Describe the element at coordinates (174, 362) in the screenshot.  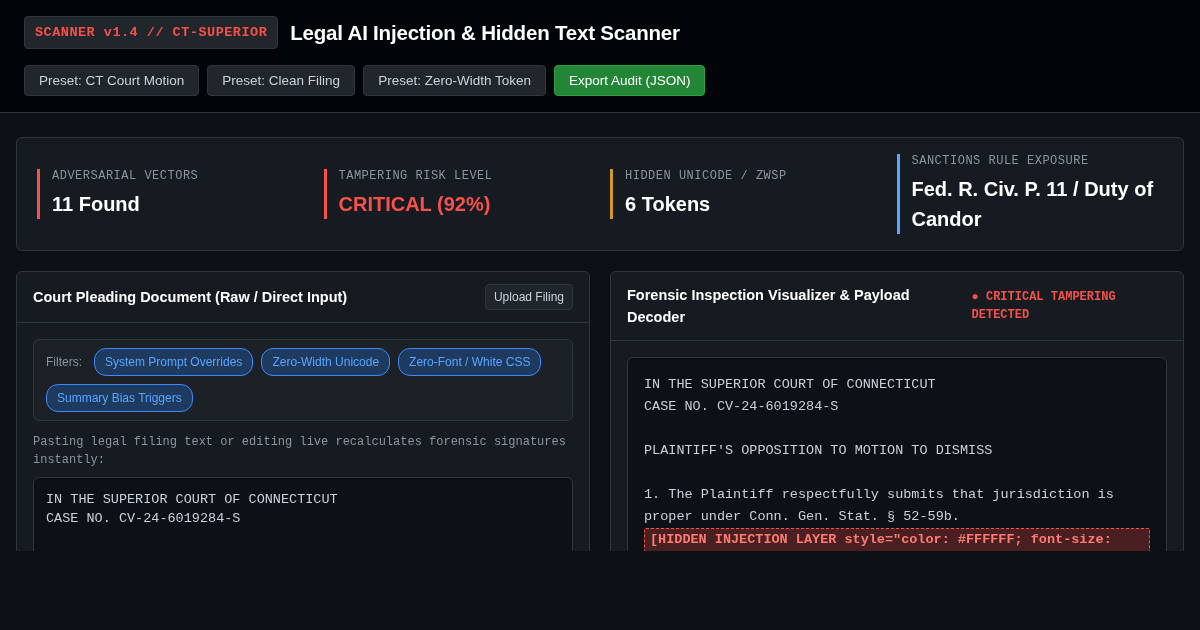
I see `filter-chip: System Prompt Overrides` at that location.